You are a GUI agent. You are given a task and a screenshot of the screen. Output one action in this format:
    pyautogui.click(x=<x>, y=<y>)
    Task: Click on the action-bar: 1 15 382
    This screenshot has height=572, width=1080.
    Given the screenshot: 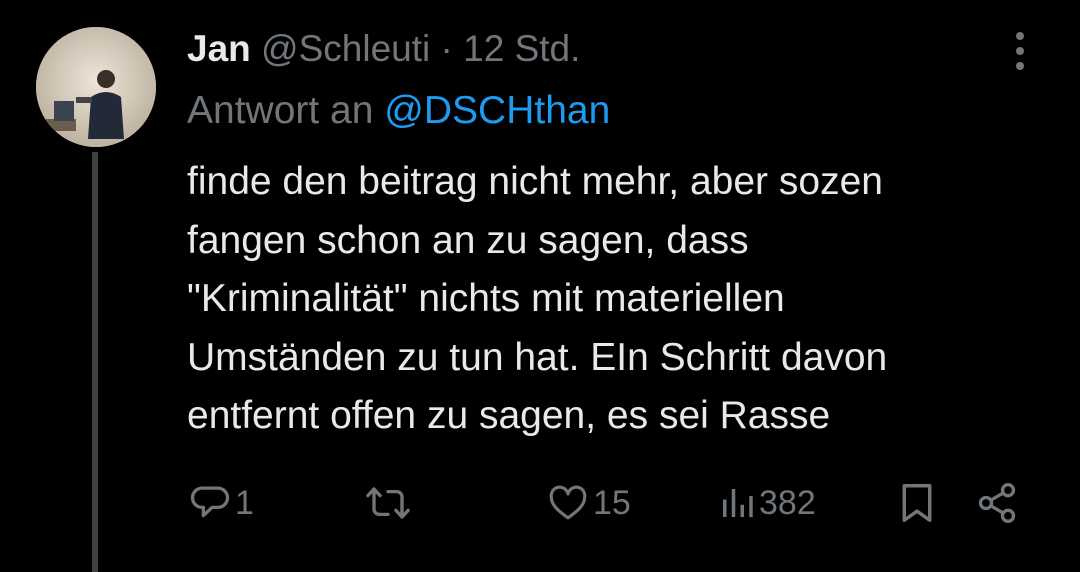 What is the action you would take?
    pyautogui.click(x=617, y=503)
    